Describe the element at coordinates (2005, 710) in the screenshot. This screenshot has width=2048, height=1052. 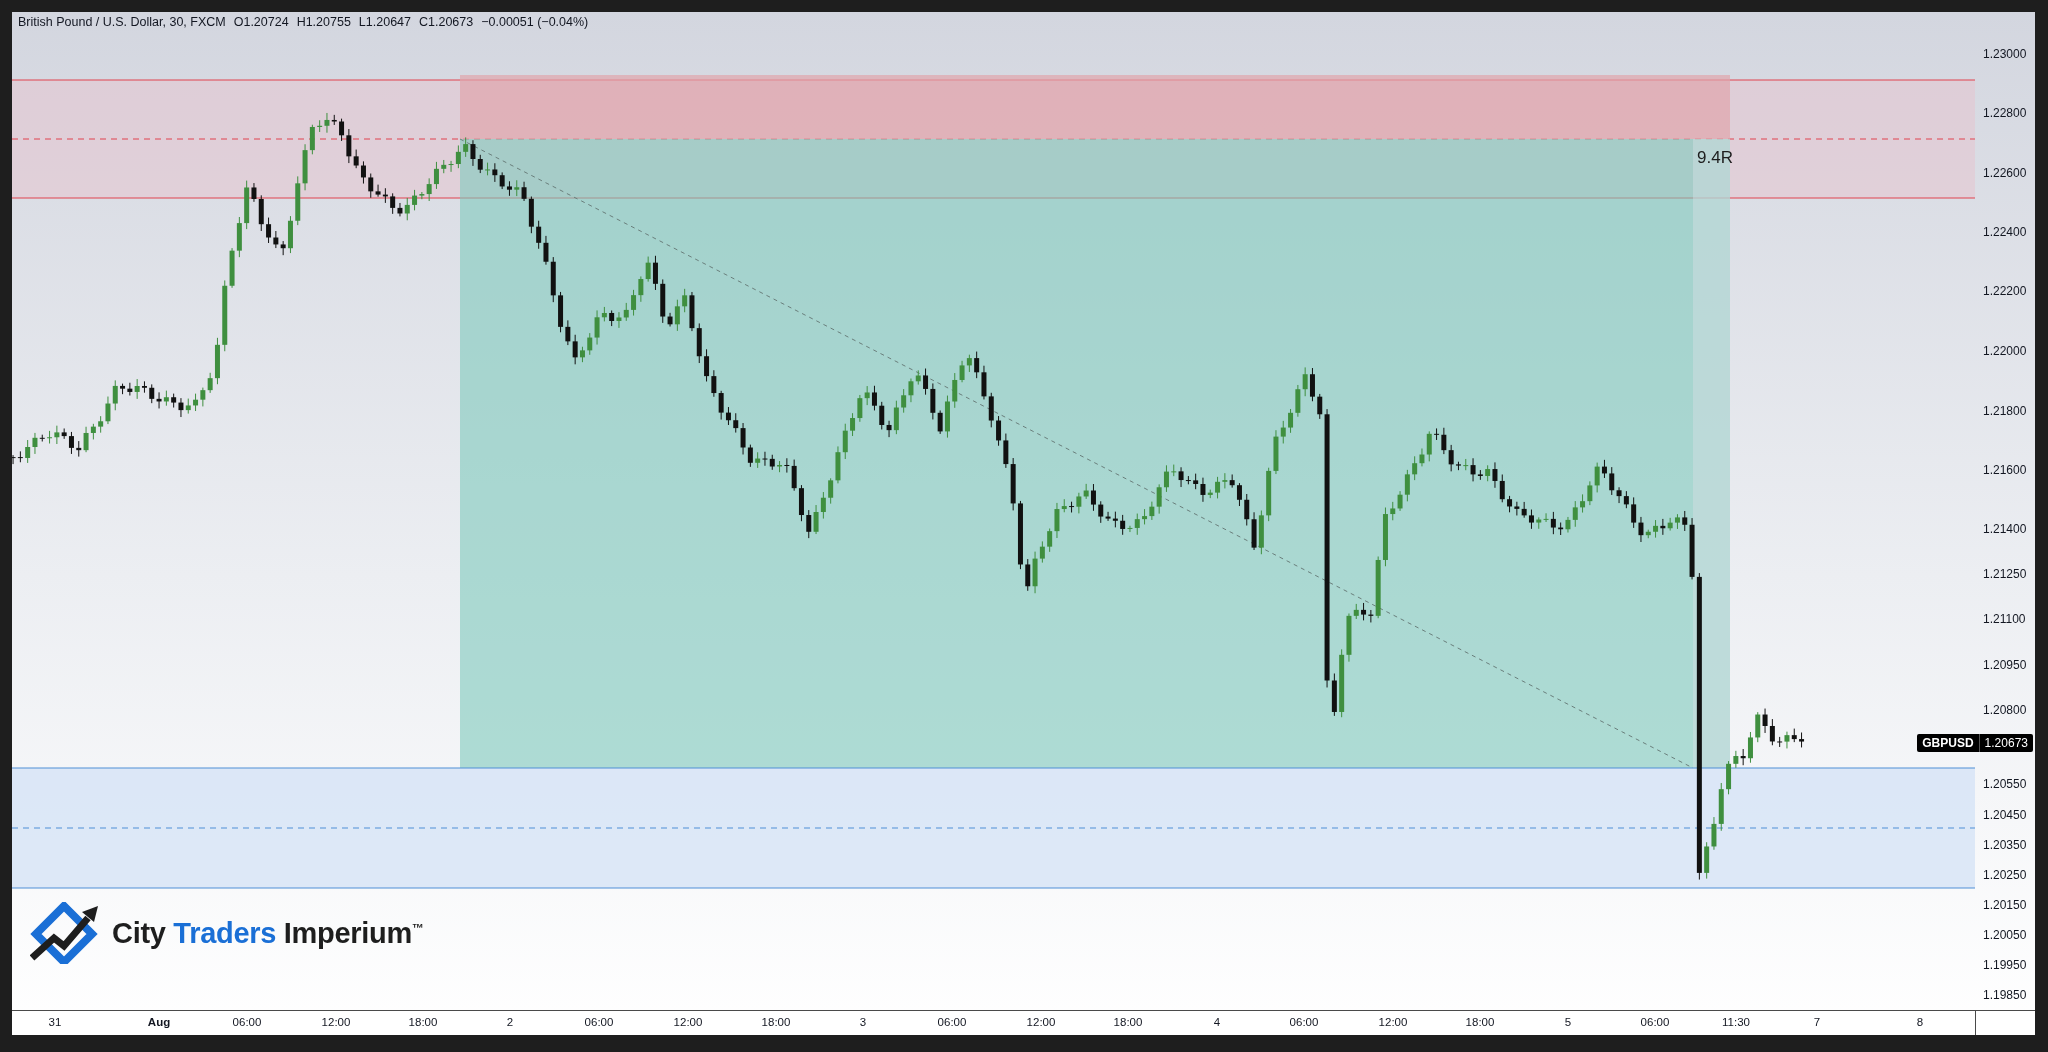
I see `price-tick: 1.20800` at that location.